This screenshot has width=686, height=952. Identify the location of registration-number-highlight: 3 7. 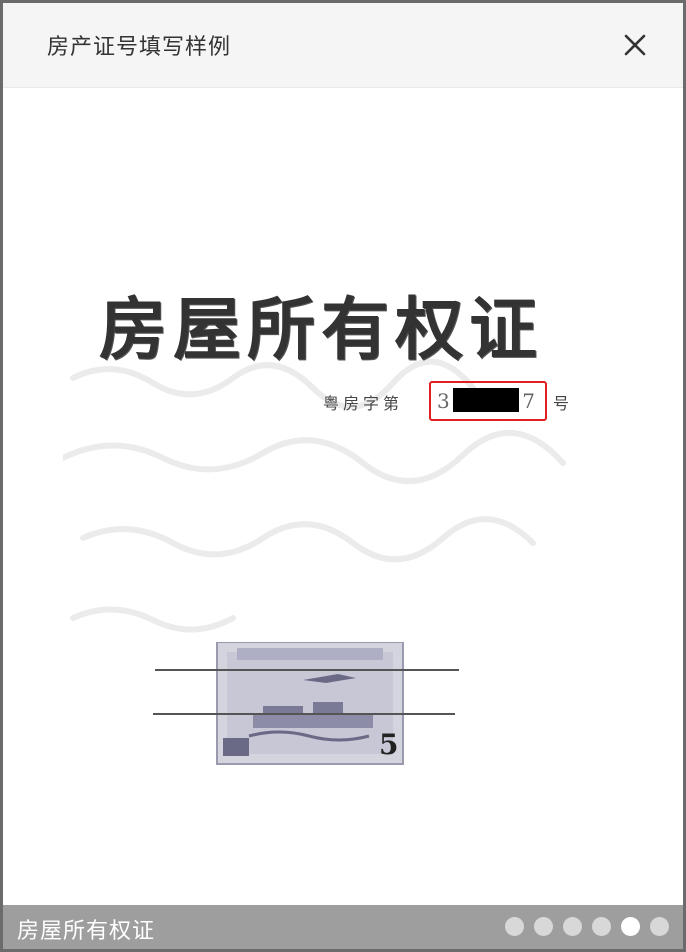
(488, 401).